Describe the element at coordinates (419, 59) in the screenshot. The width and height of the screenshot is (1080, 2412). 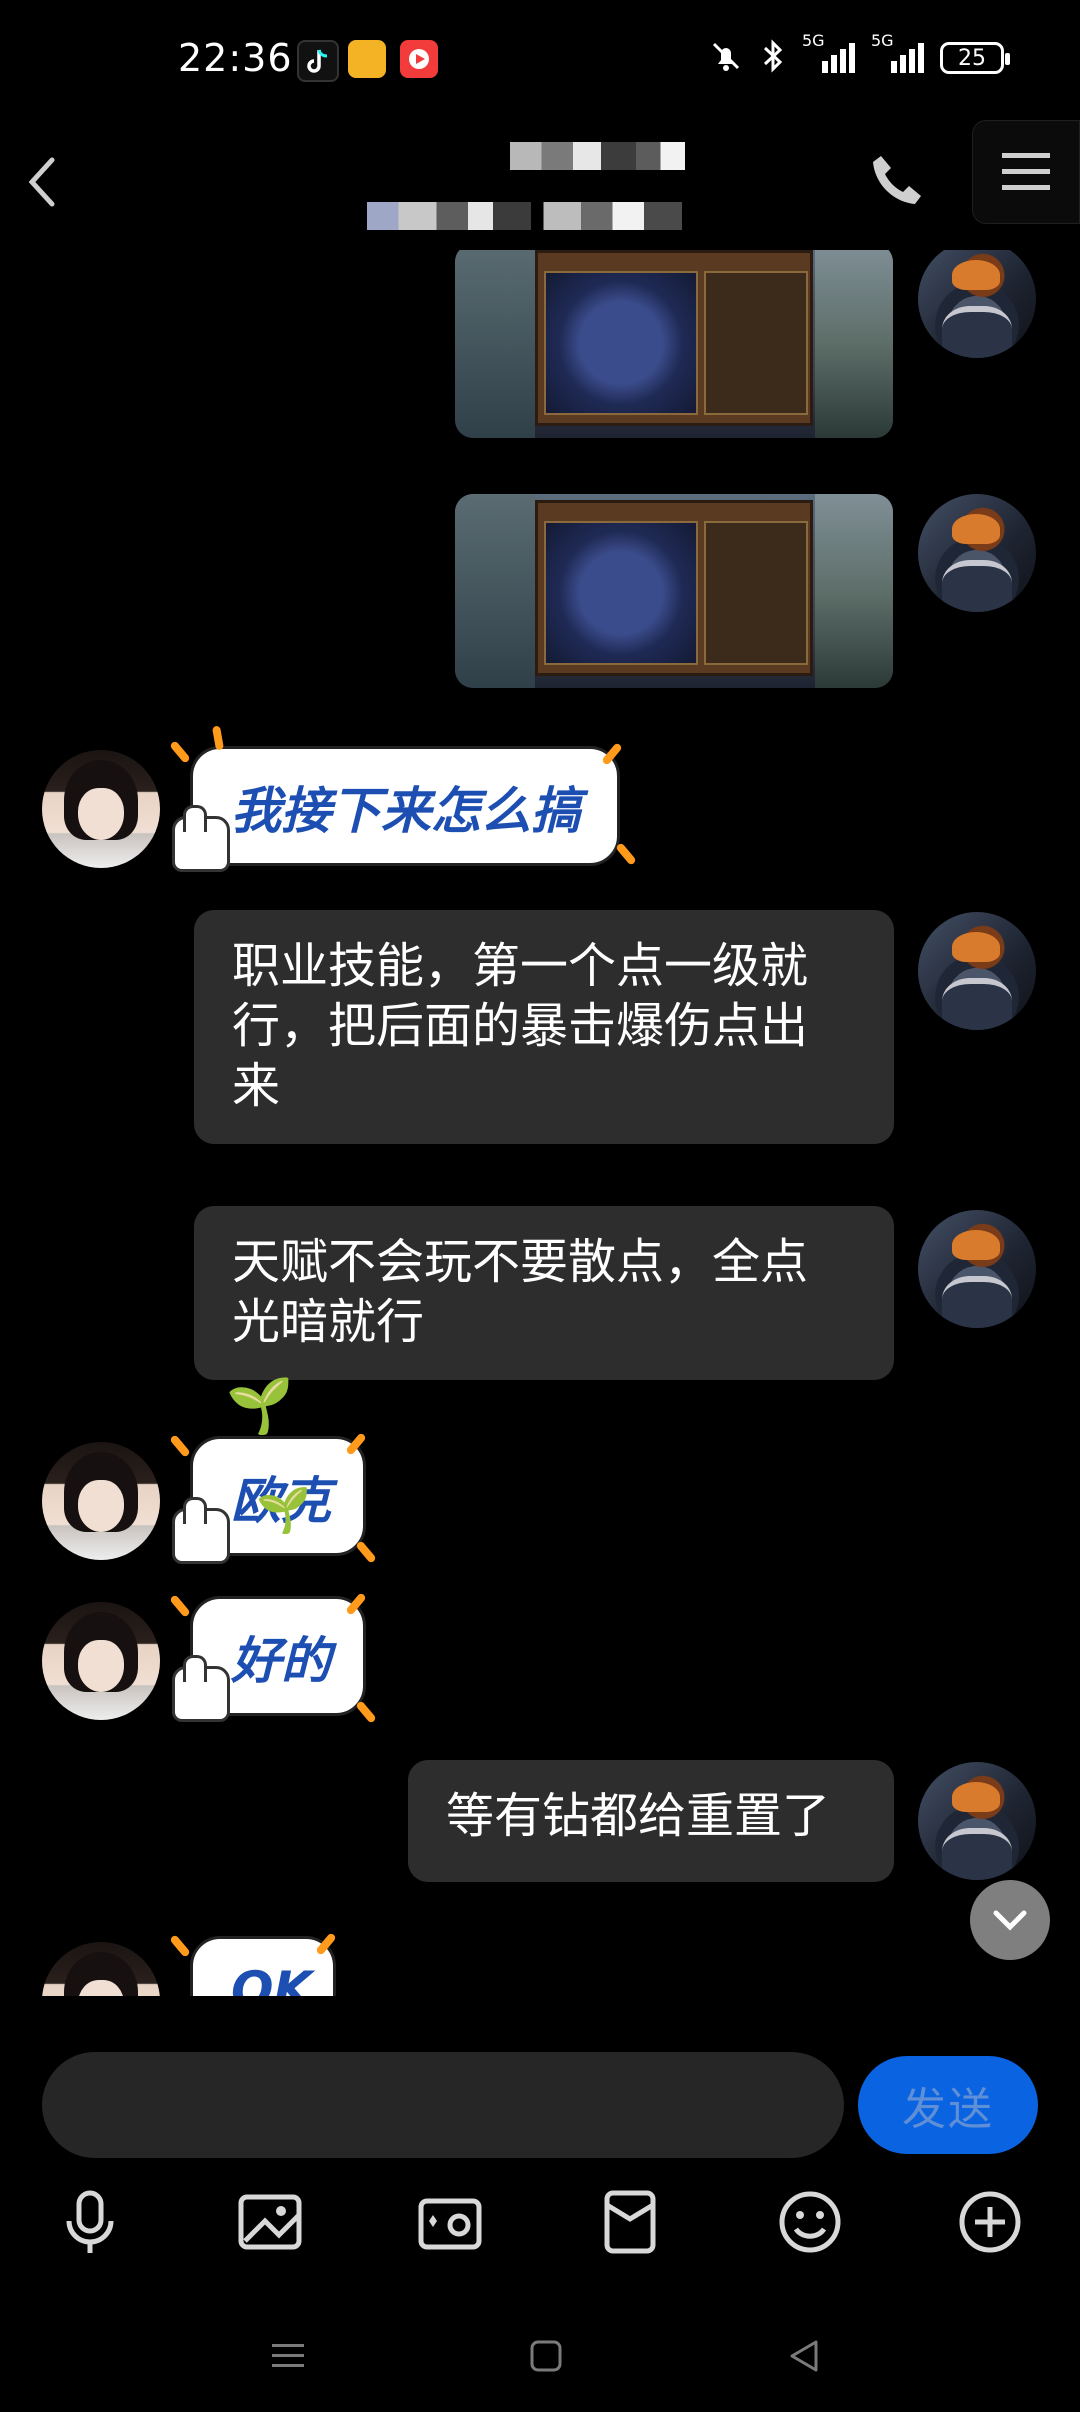
I see `video-app-icon` at that location.